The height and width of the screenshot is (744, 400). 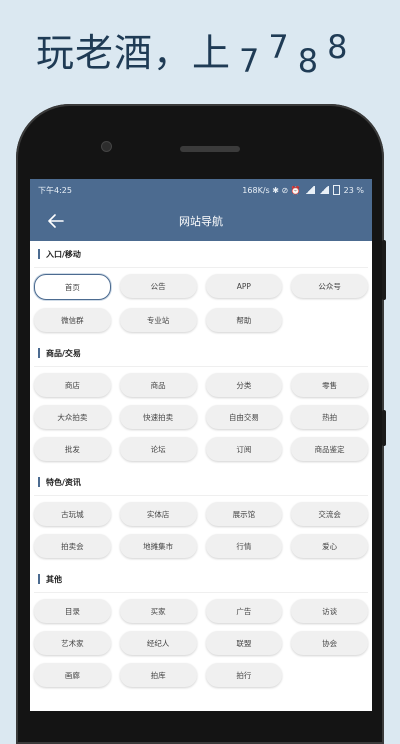 What do you see at coordinates (244, 611) in the screenshot?
I see `nav-chip: 广告` at bounding box center [244, 611].